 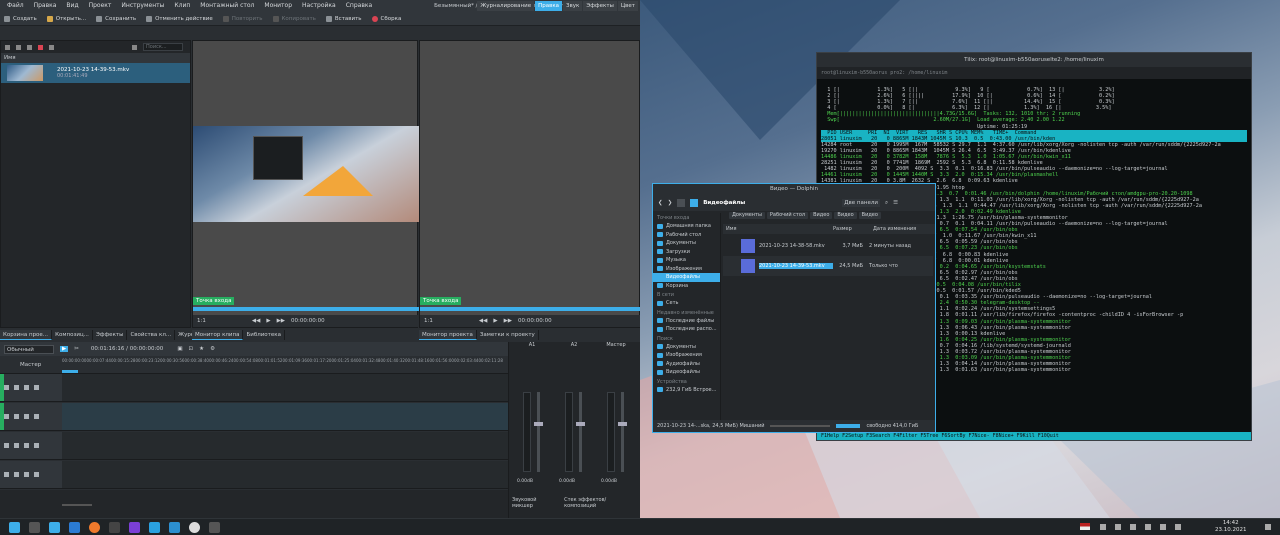 I want to click on files-taskbar-icon, so click(x=74, y=527).